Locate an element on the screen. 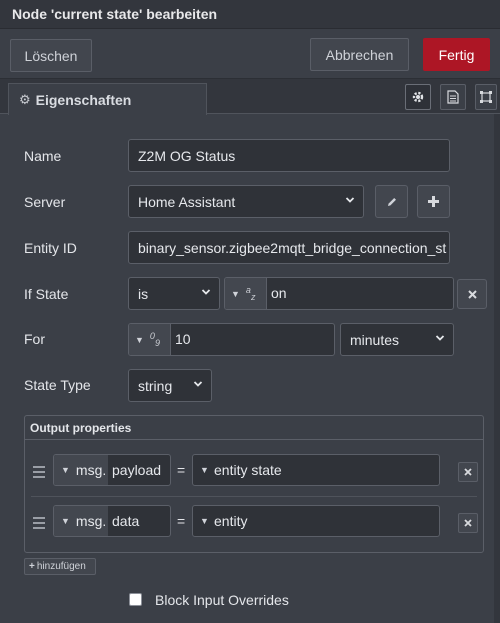 The image size is (500, 623). if-state-value-input: ▼ az on is located at coordinates (339, 293).